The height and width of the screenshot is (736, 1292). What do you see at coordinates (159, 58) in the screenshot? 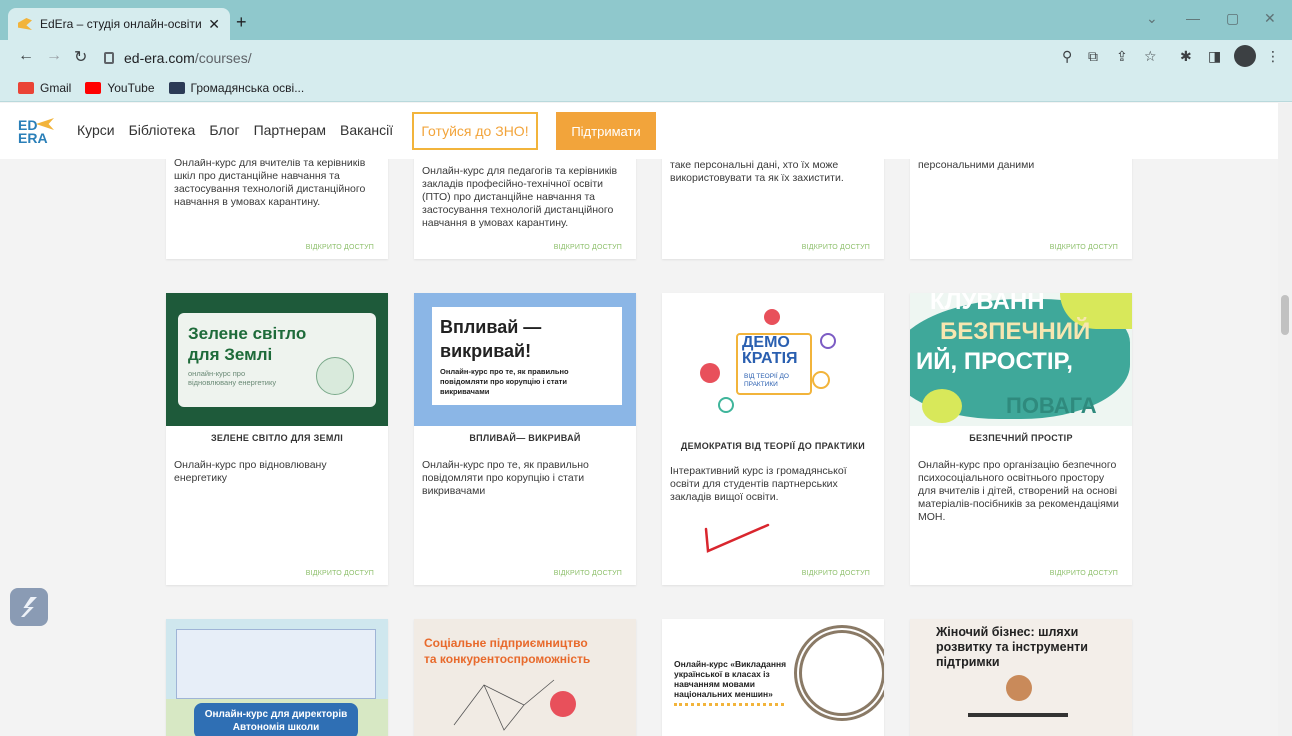
I see `url-host: ed-era.com` at bounding box center [159, 58].